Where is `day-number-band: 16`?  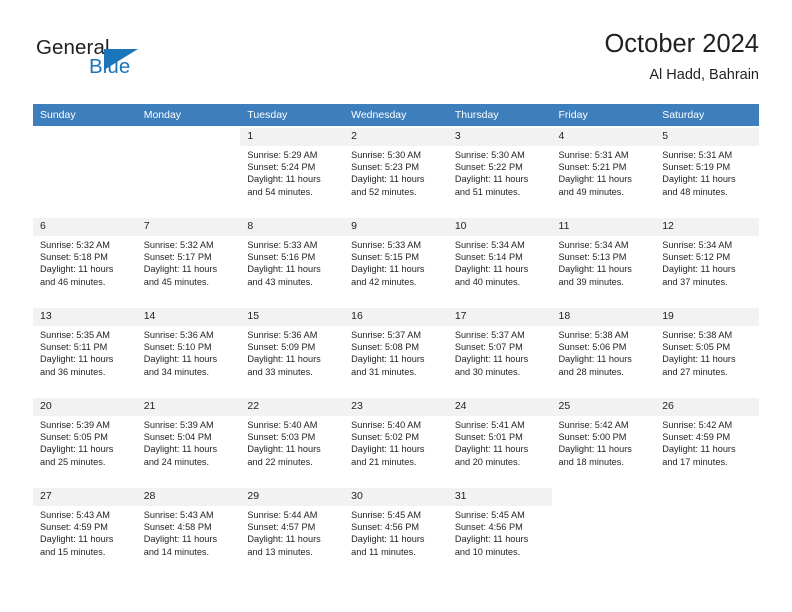
day-number-band: 16 is located at coordinates (396, 317).